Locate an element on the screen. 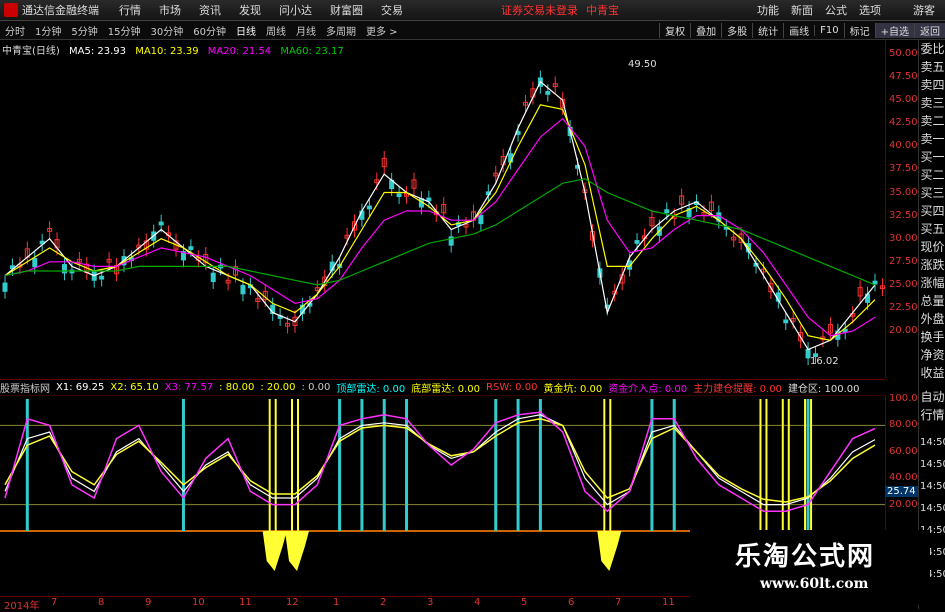 This screenshot has width=945, height=612. tool-mark: 标记 is located at coordinates (859, 30).